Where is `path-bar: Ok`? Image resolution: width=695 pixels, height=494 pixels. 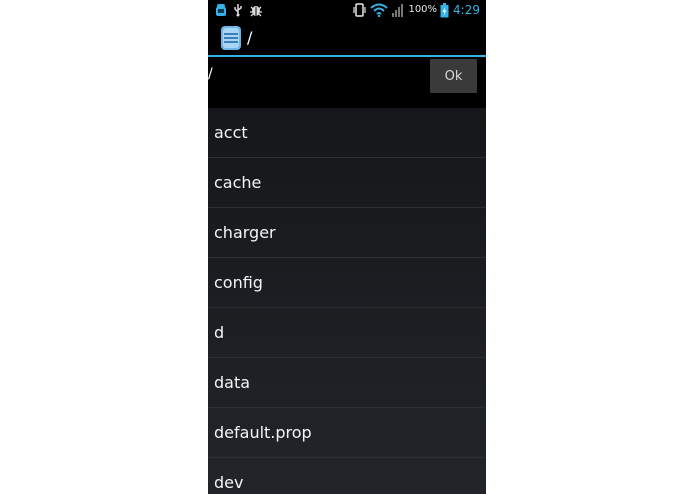 path-bar: Ok is located at coordinates (347, 82).